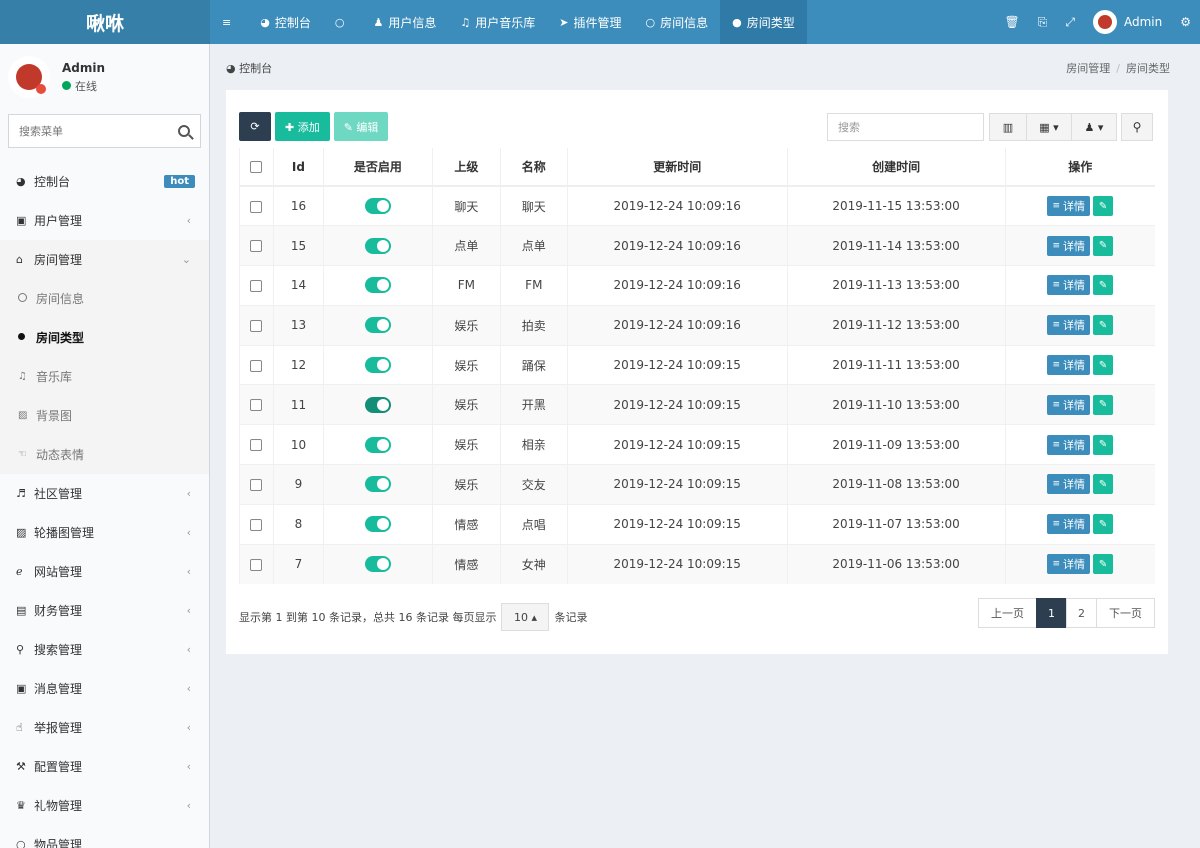  What do you see at coordinates (497, 22) in the screenshot?
I see `top-nav-item-4: ♫ 用户音乐库` at bounding box center [497, 22].